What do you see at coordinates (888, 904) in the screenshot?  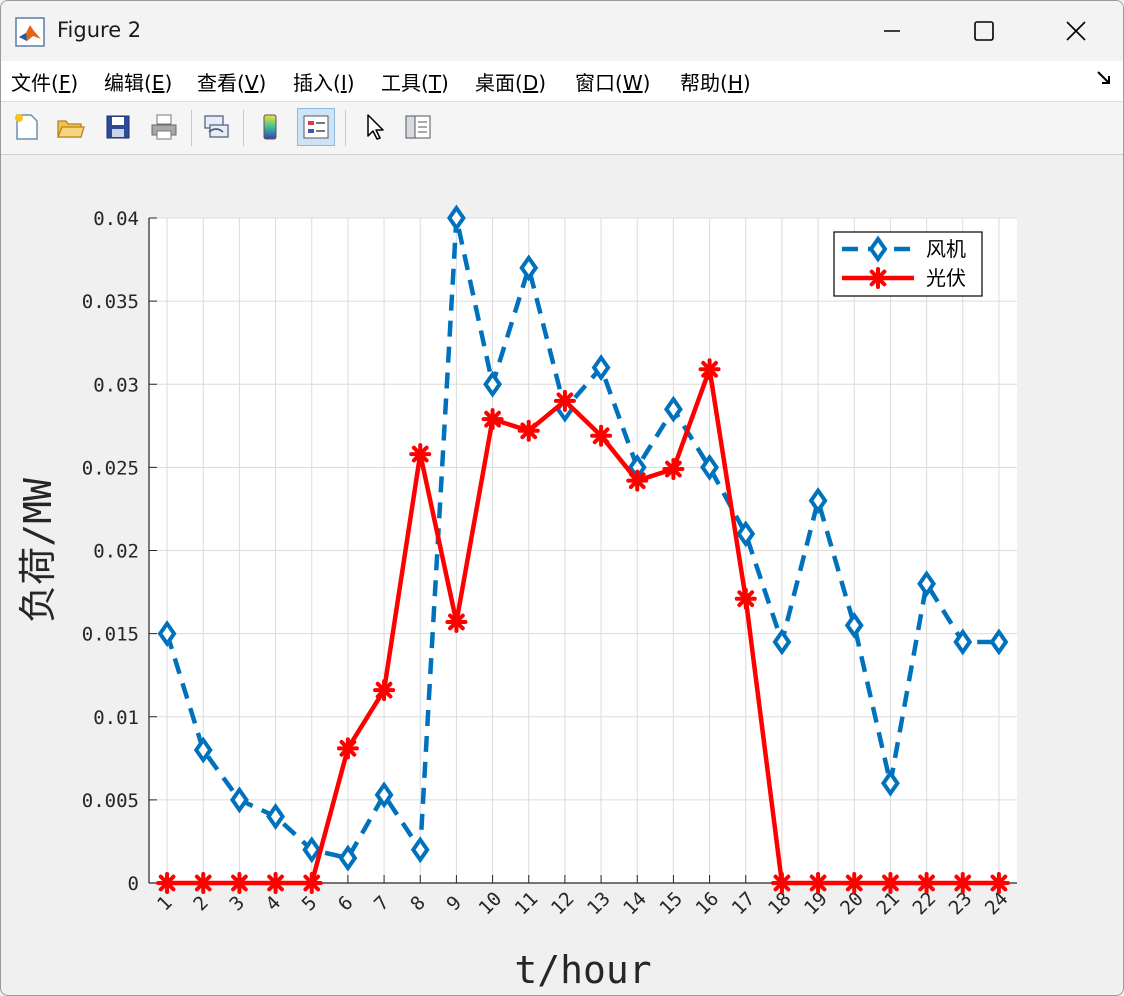 I see `x-tick-label: 21` at bounding box center [888, 904].